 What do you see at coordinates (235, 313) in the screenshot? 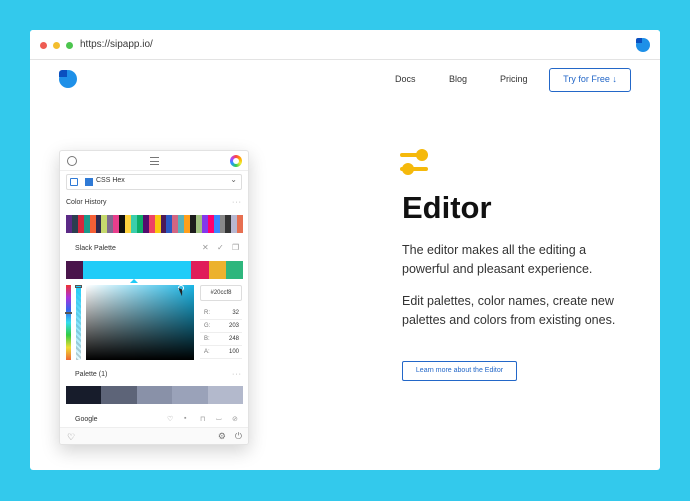
I see `rgba-value: 32` at bounding box center [235, 313].